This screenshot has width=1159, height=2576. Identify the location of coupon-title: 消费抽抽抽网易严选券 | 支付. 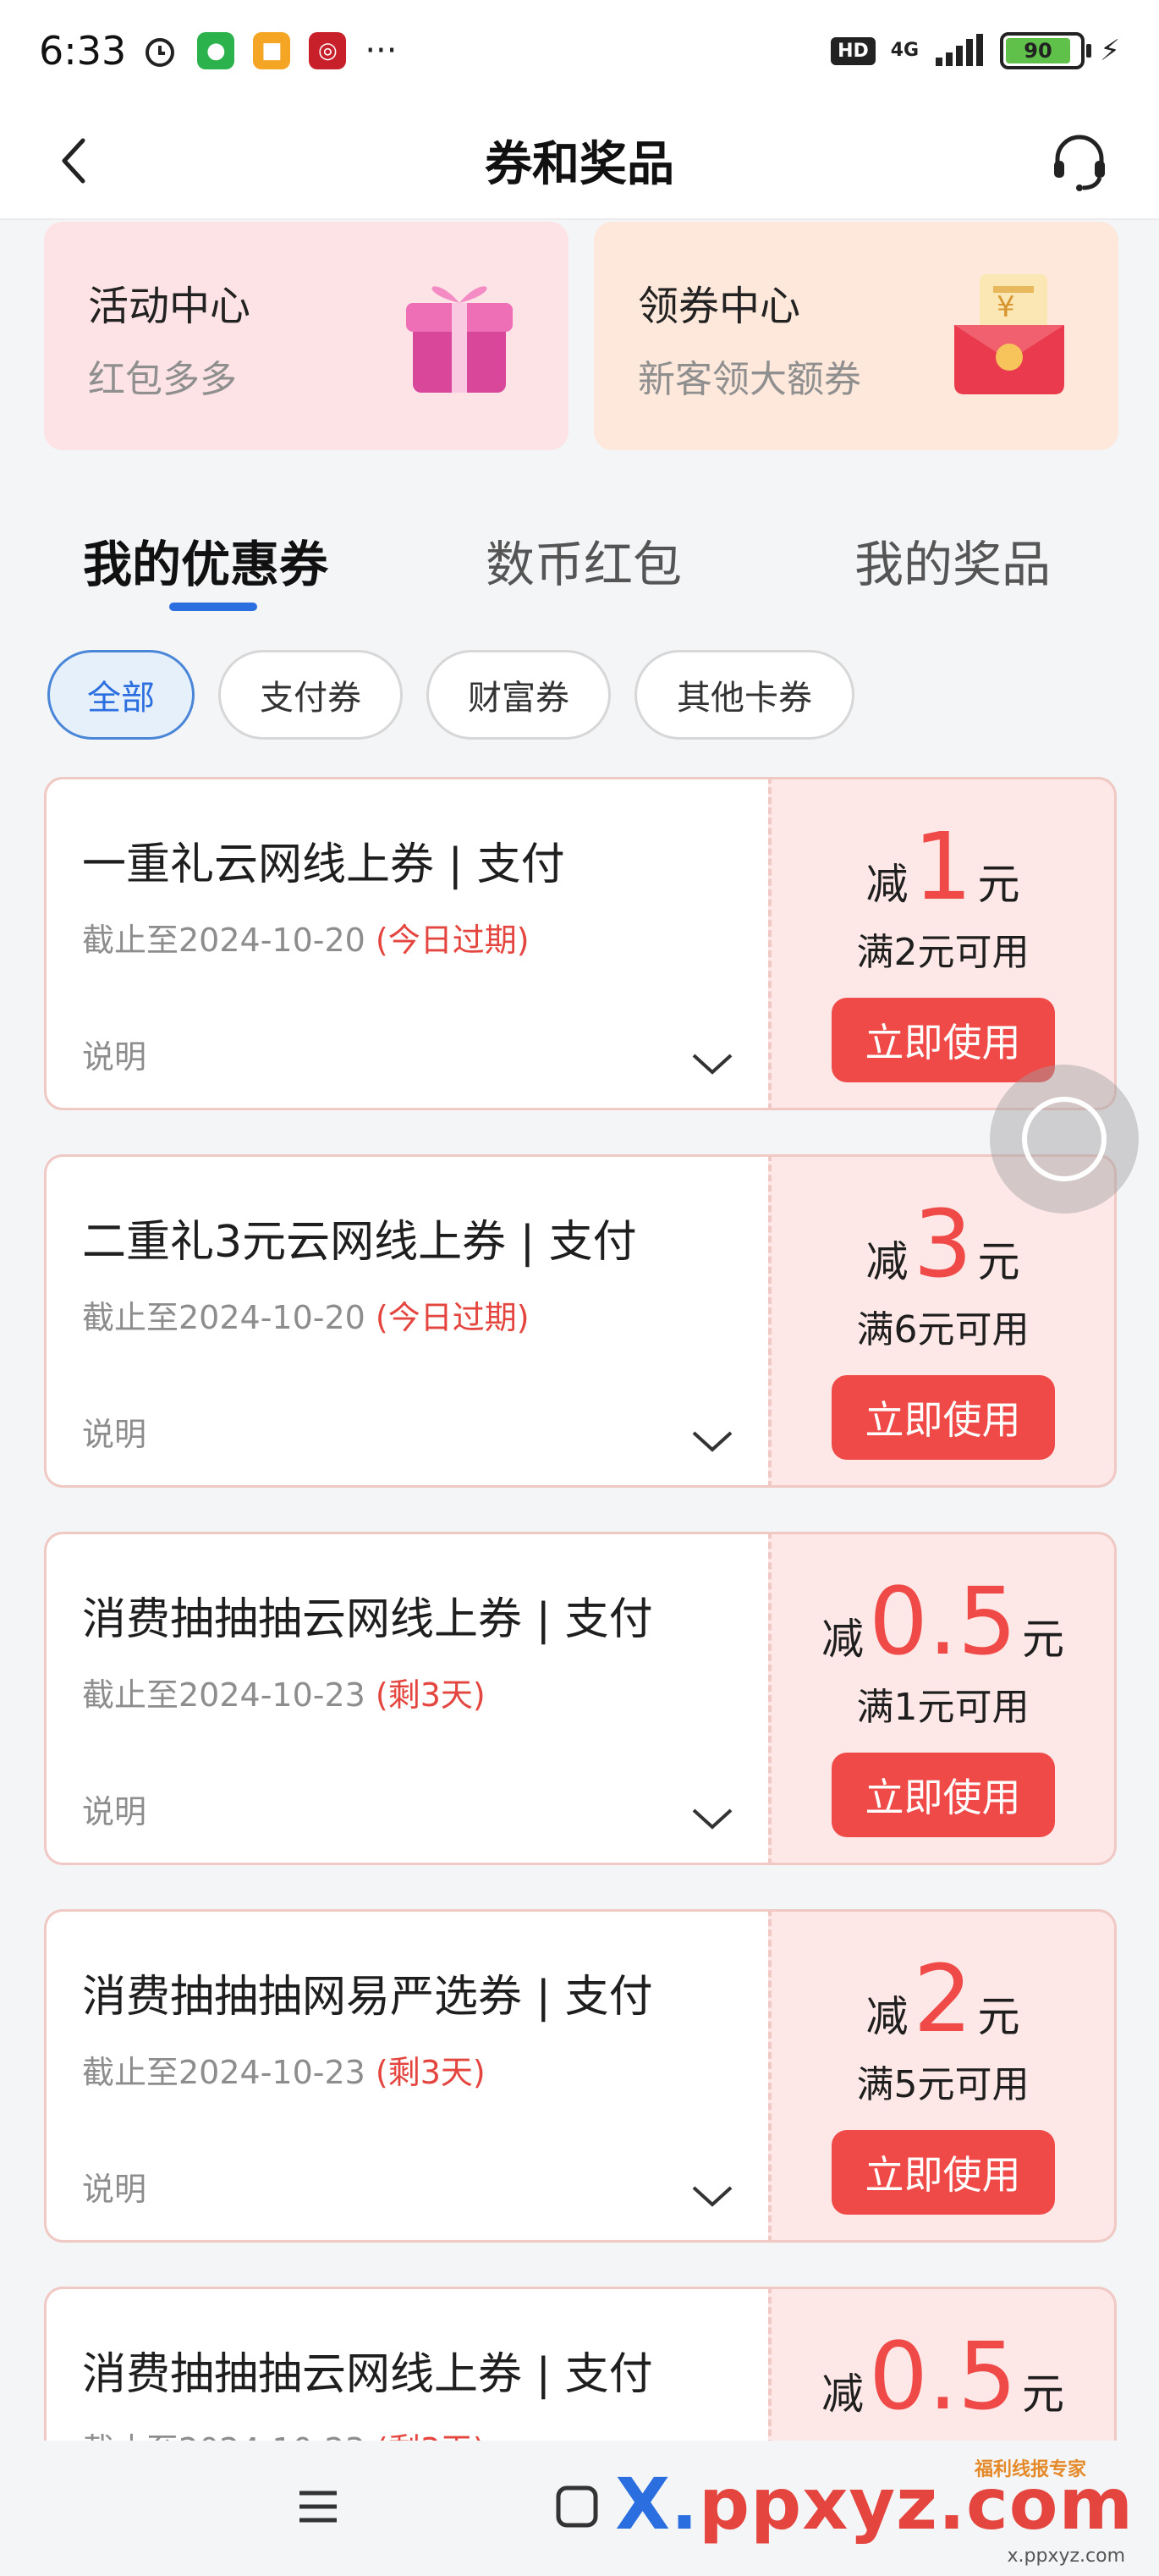
(367, 1997).